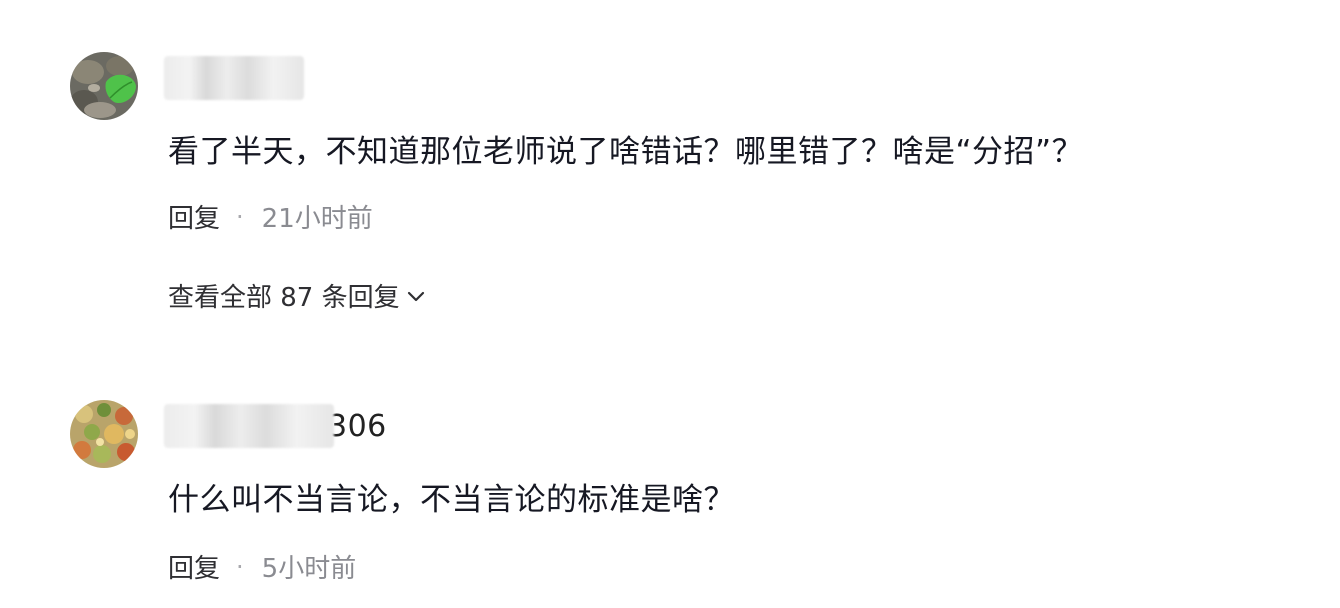 This screenshot has height=608, width=1340. What do you see at coordinates (284, 298) in the screenshot?
I see `view-replies-label: 查看全部 87 条回复` at bounding box center [284, 298].